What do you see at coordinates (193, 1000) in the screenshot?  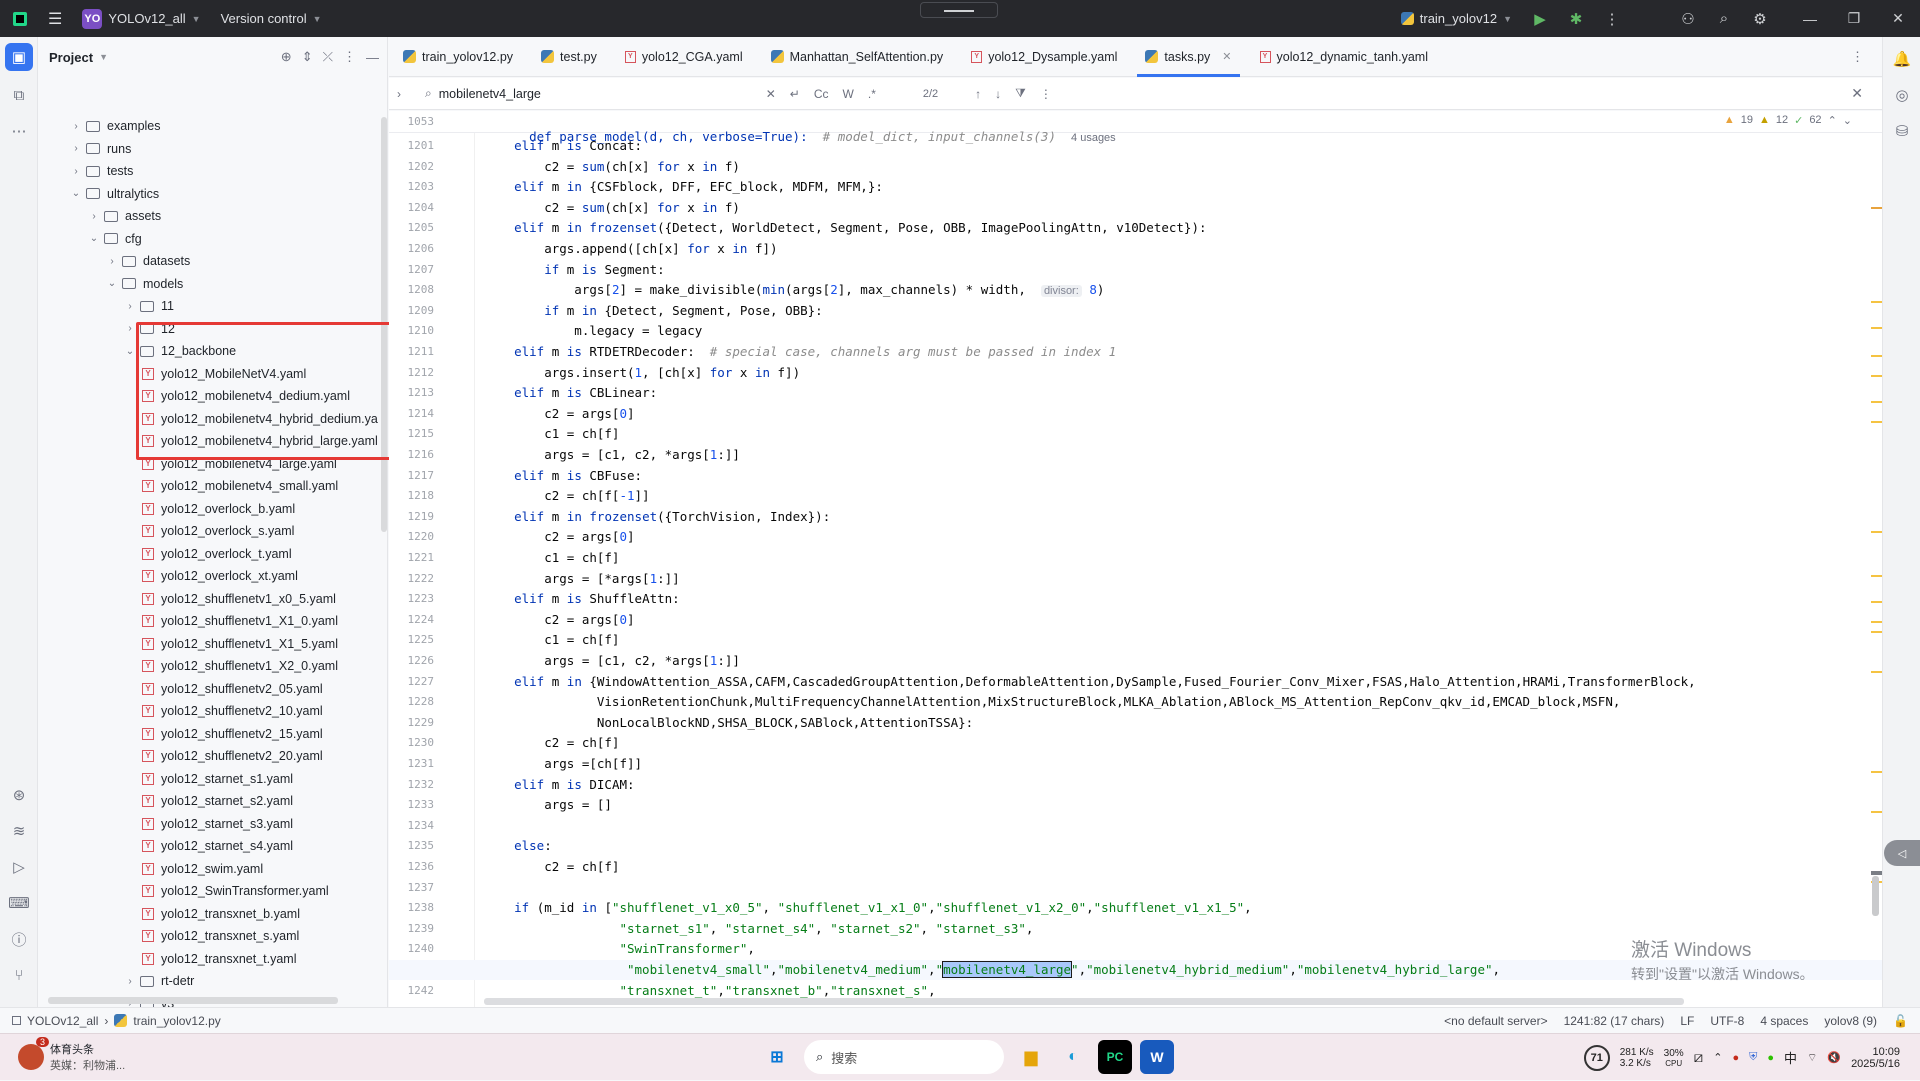 I see `tree-horizontal-scrollbar` at bounding box center [193, 1000].